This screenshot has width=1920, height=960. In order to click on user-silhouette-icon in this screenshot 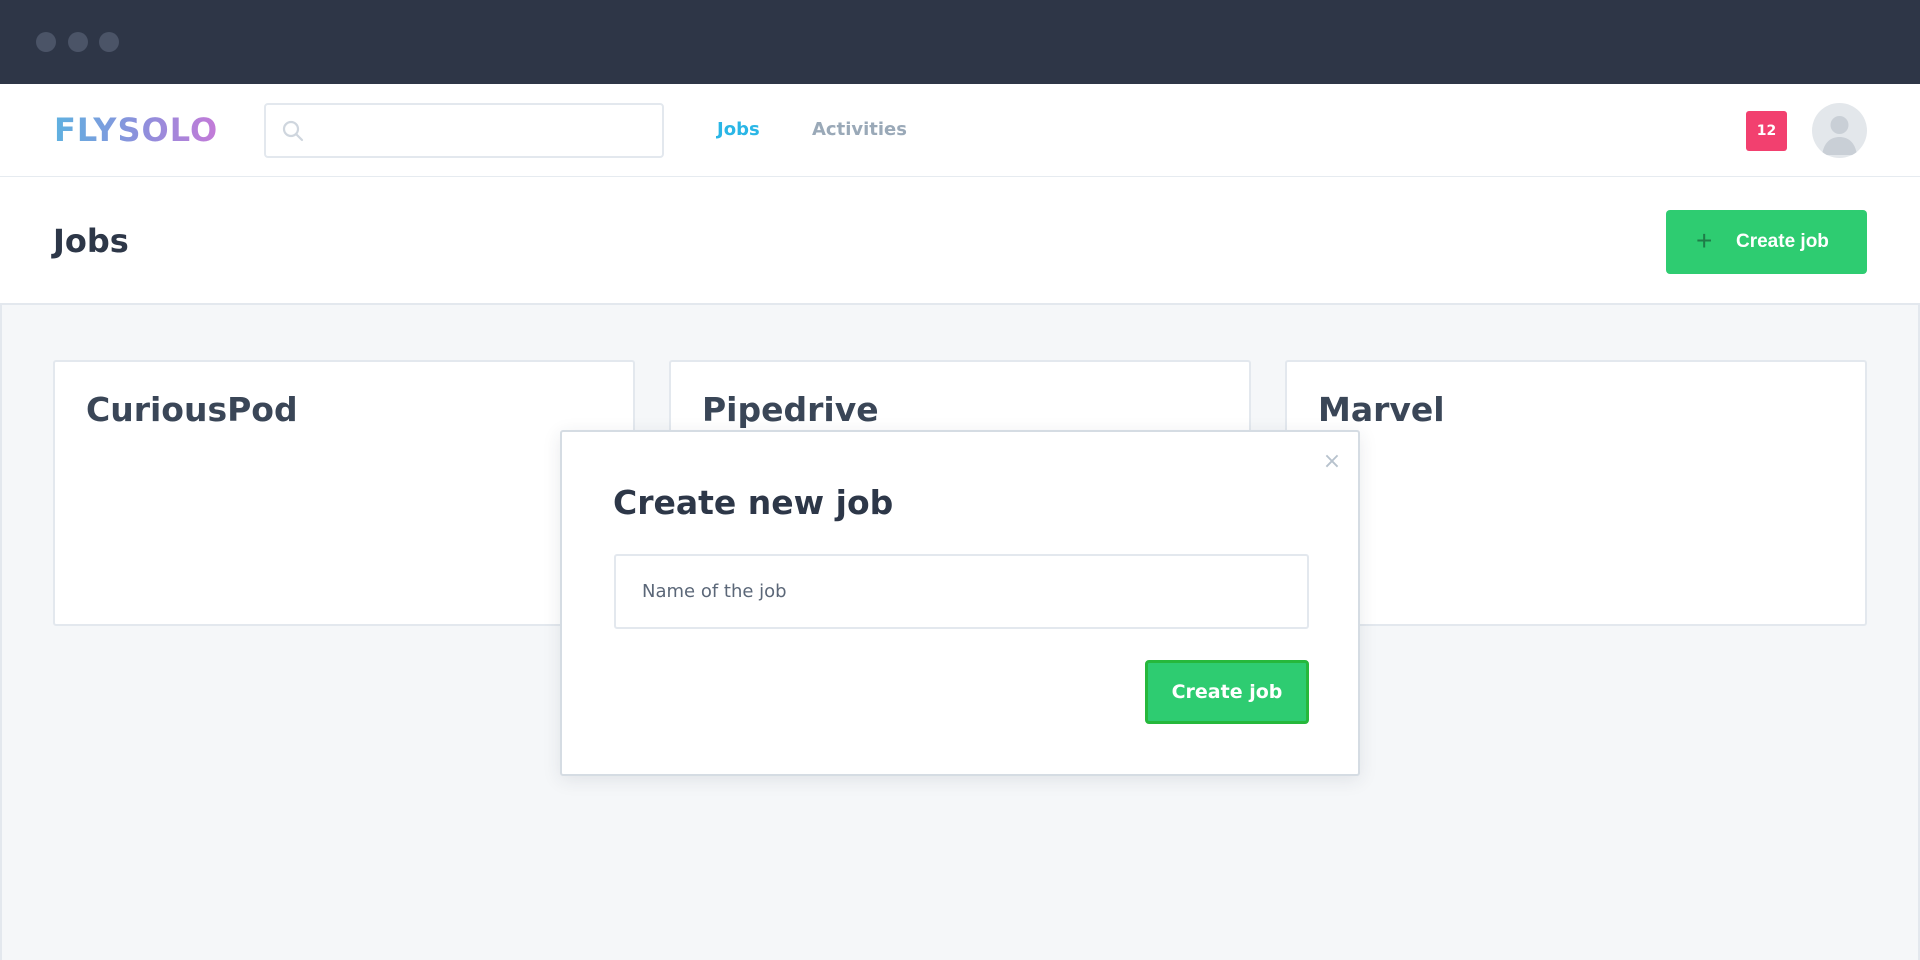, I will do `click(1839, 135)`.